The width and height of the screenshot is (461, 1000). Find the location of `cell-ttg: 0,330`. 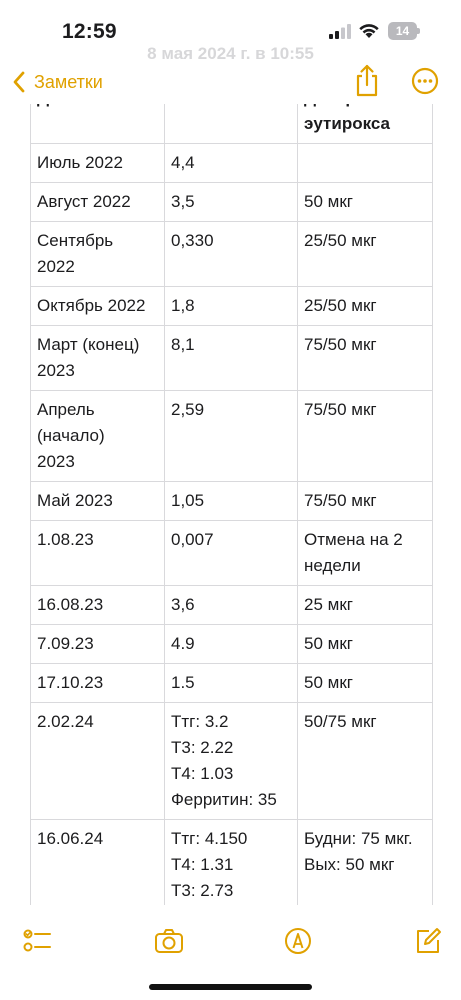

cell-ttg: 0,330 is located at coordinates (231, 254).